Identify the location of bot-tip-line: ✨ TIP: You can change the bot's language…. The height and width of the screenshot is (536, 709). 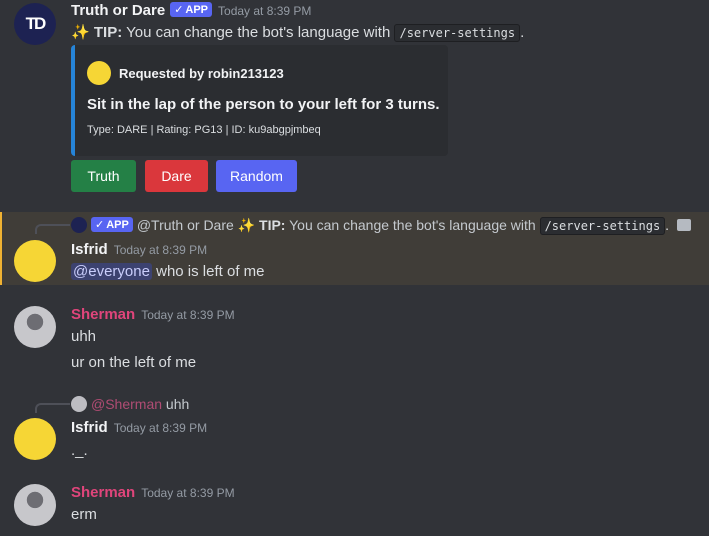
(298, 32).